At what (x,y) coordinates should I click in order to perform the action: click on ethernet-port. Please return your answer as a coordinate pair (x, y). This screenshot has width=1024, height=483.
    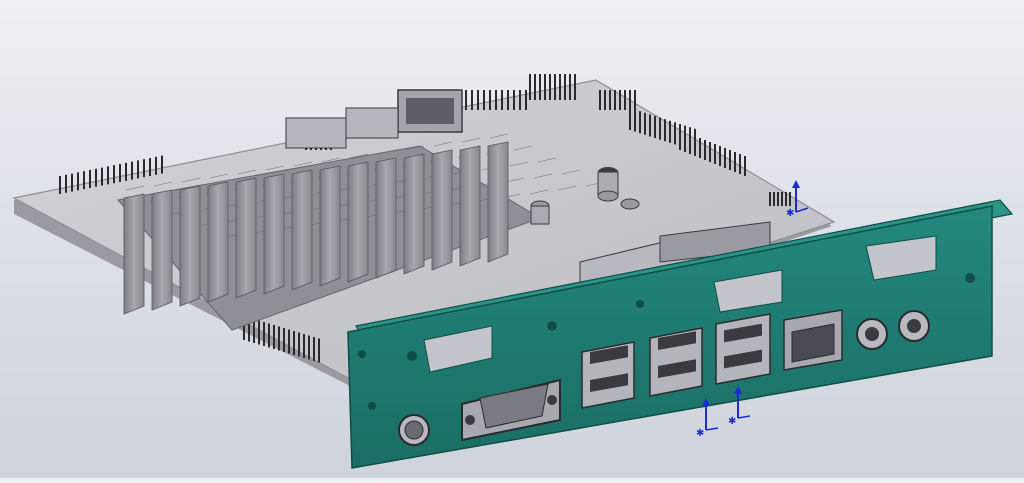
    Looking at the image, I should click on (813, 340).